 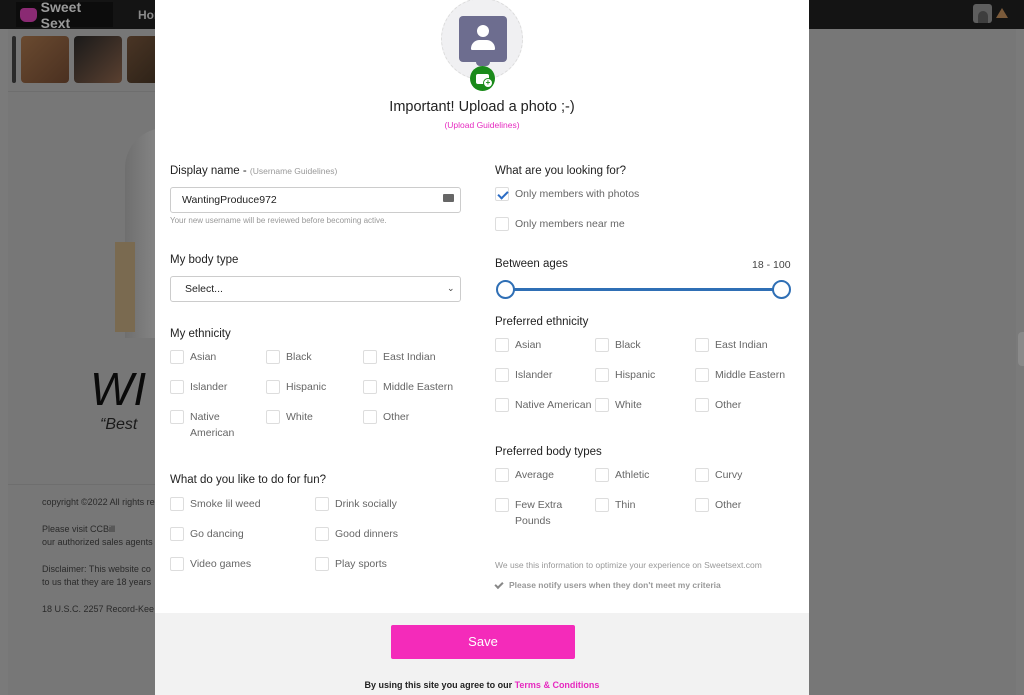 I want to click on password-manager-icon, so click(x=448, y=198).